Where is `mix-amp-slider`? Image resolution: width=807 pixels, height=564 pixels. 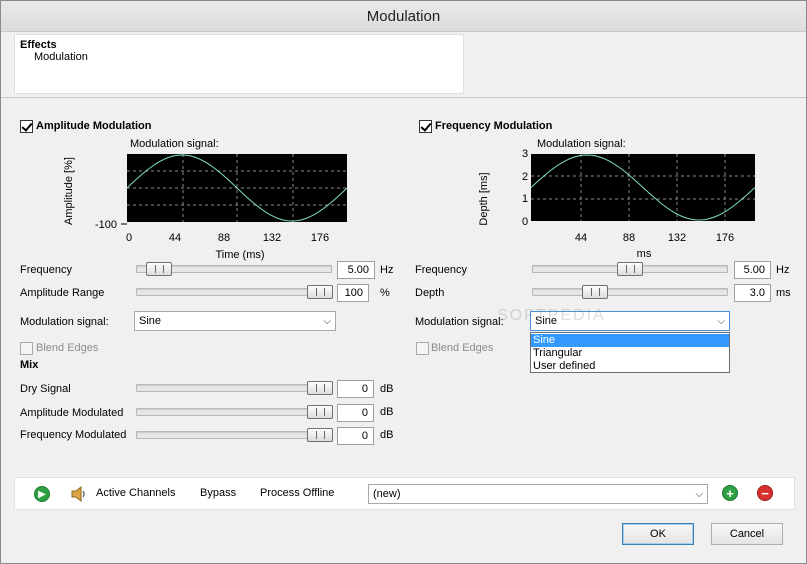 mix-amp-slider is located at coordinates (234, 412).